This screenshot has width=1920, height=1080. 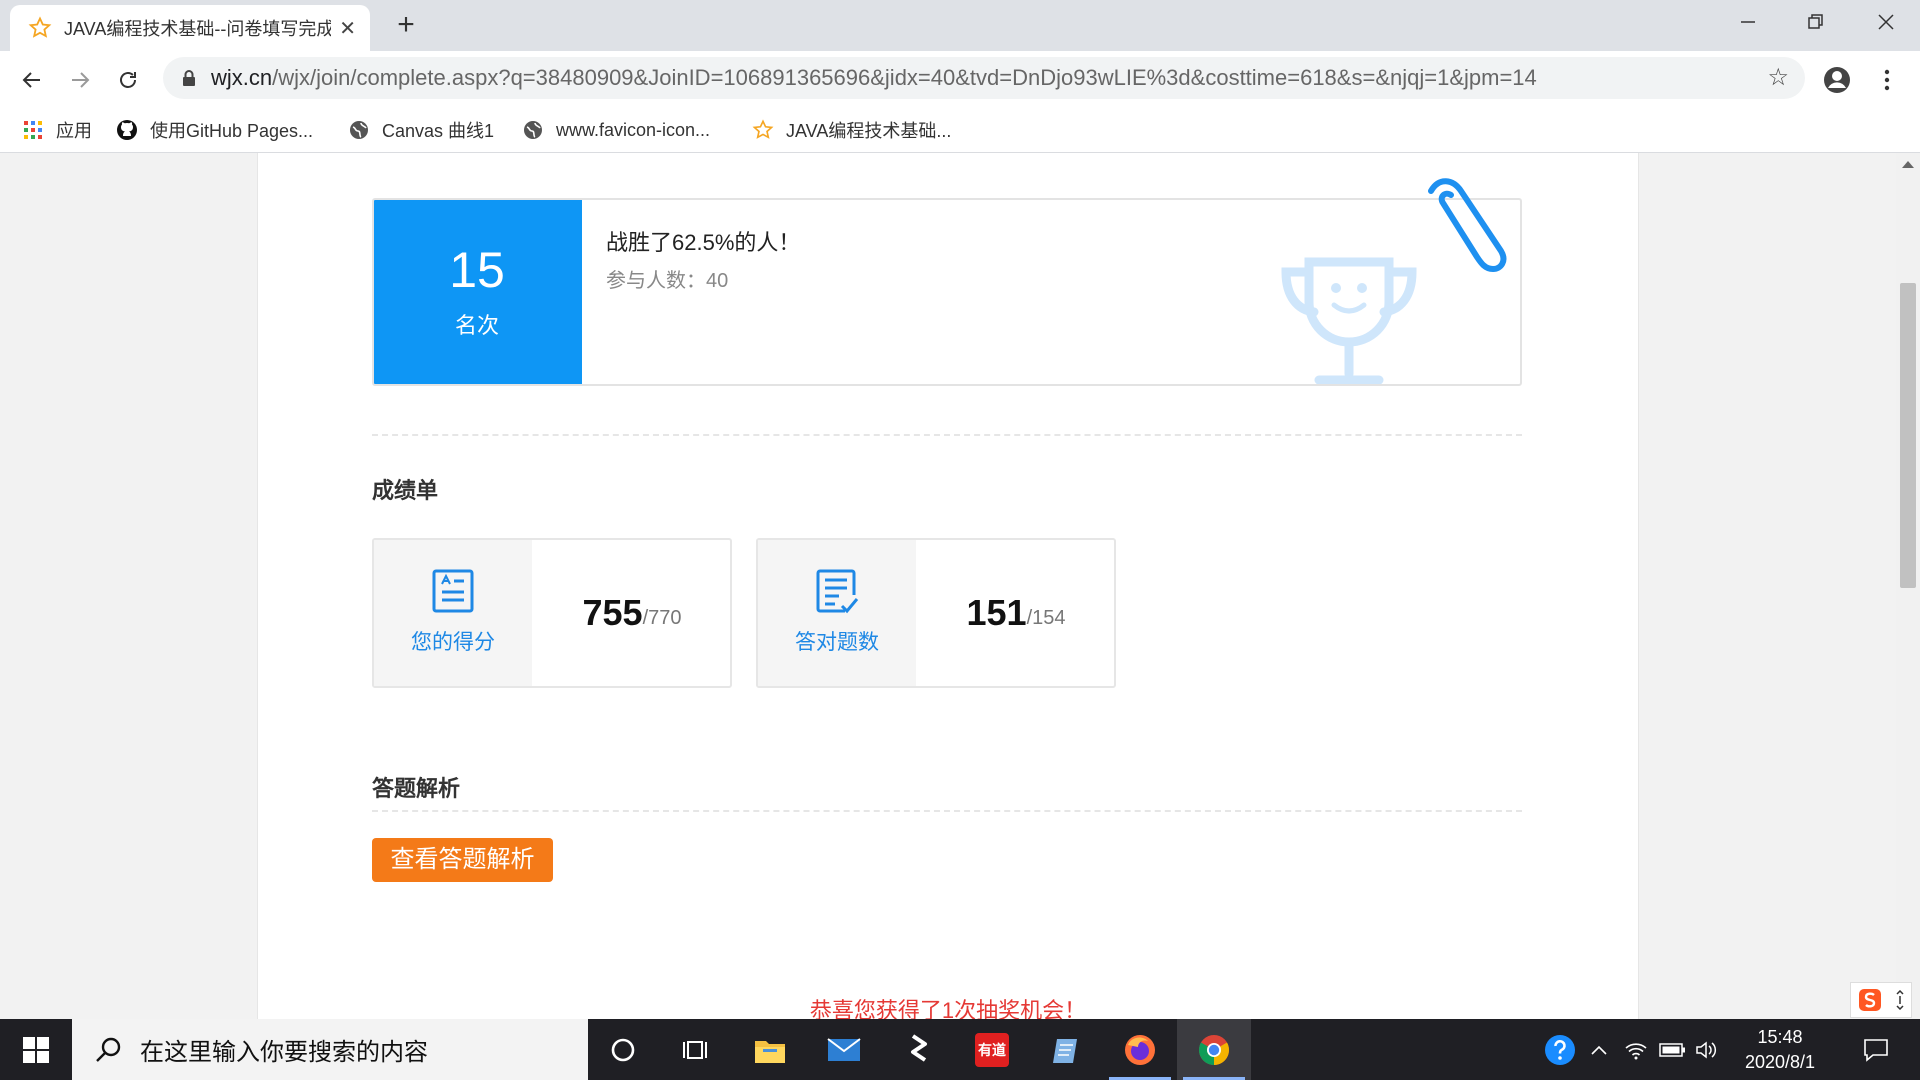 I want to click on arrow-right-icon, so click(x=81, y=80).